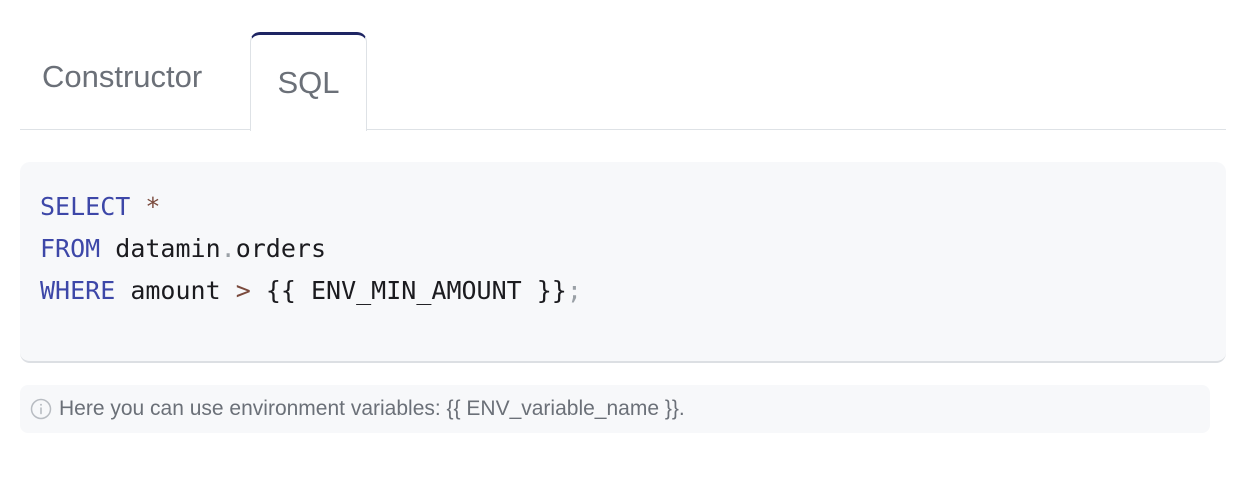 The image size is (1240, 482). I want to click on tab-sql: SQL, so click(308, 81).